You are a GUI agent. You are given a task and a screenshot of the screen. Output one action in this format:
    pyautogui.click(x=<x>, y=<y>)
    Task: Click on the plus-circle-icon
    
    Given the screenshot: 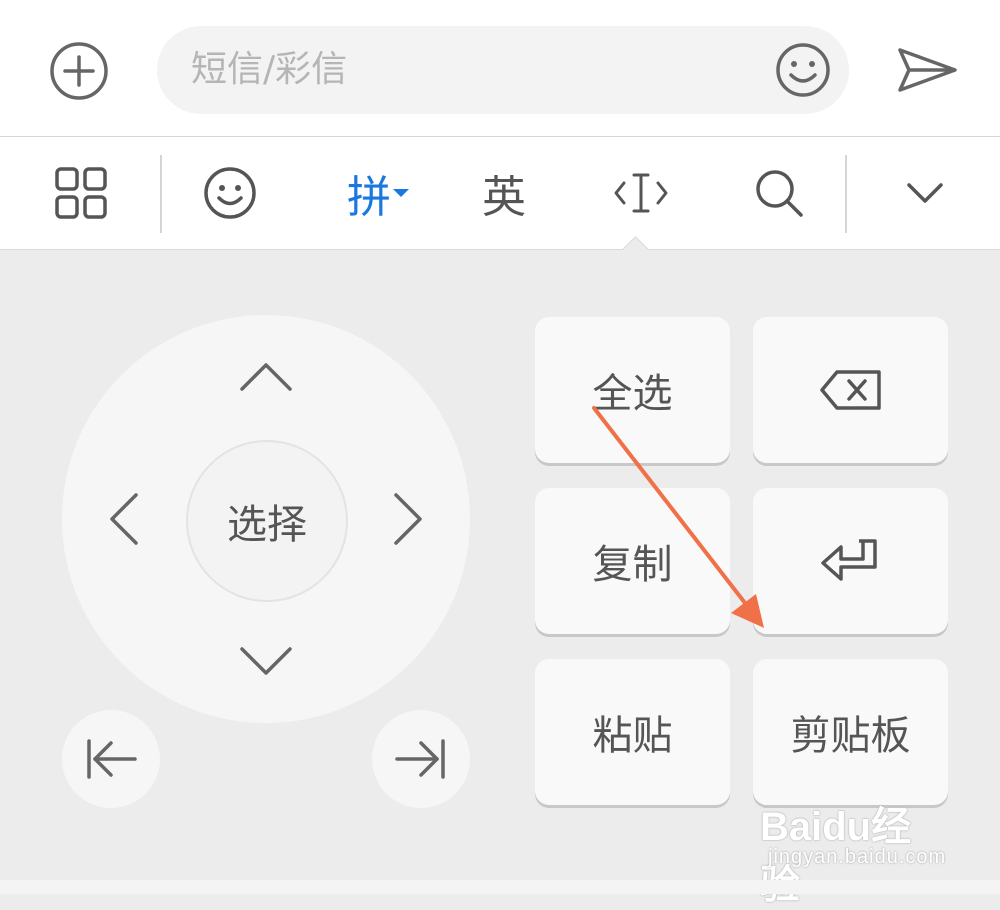 What is the action you would take?
    pyautogui.click(x=79, y=71)
    